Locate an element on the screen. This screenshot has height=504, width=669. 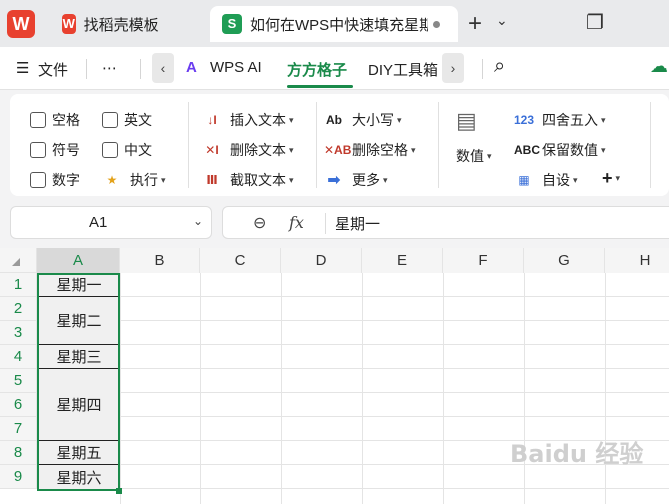
search-icon: ⌕ is located at coordinates (499, 66).